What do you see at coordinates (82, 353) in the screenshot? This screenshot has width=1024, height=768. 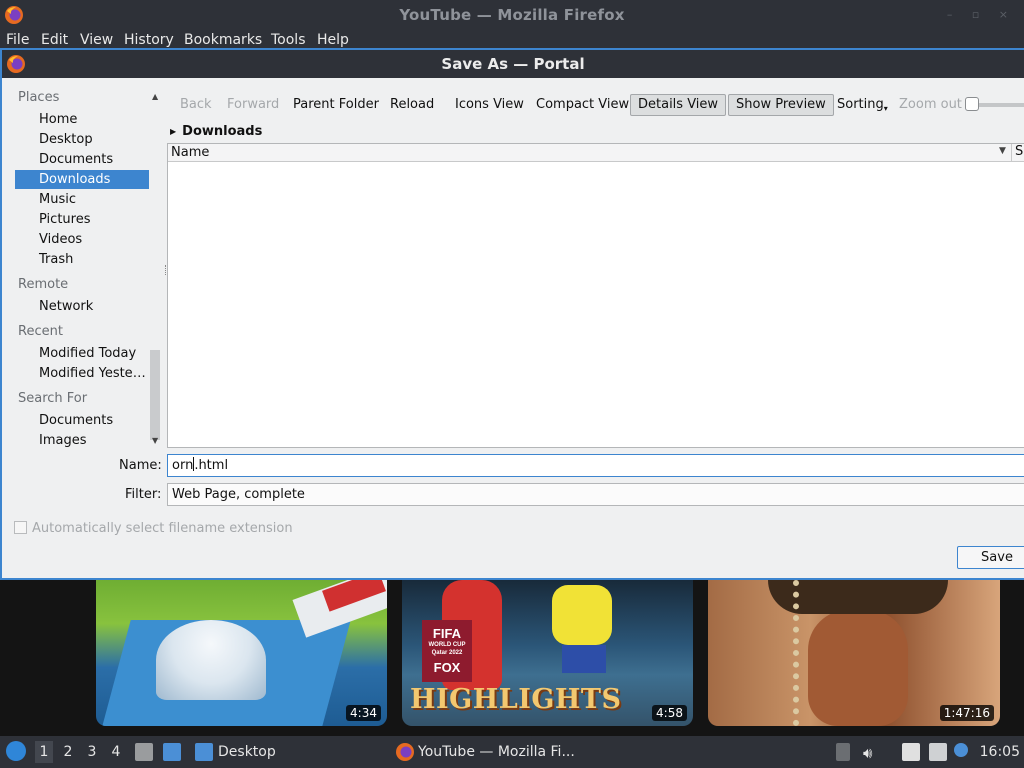 I see `places-item-modified-today: Modified Today` at bounding box center [82, 353].